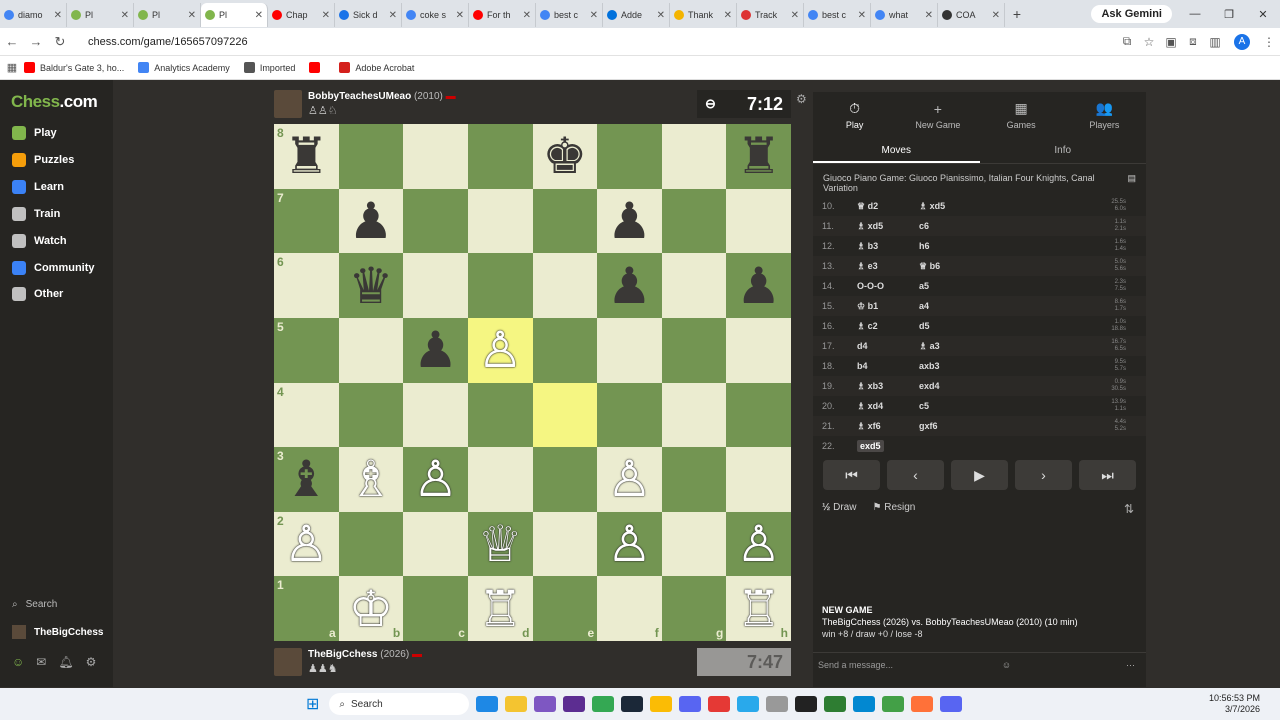 The image size is (1280, 720). What do you see at coordinates (636, 15) in the screenshot?
I see `browser-tab: Adde ✕` at bounding box center [636, 15].